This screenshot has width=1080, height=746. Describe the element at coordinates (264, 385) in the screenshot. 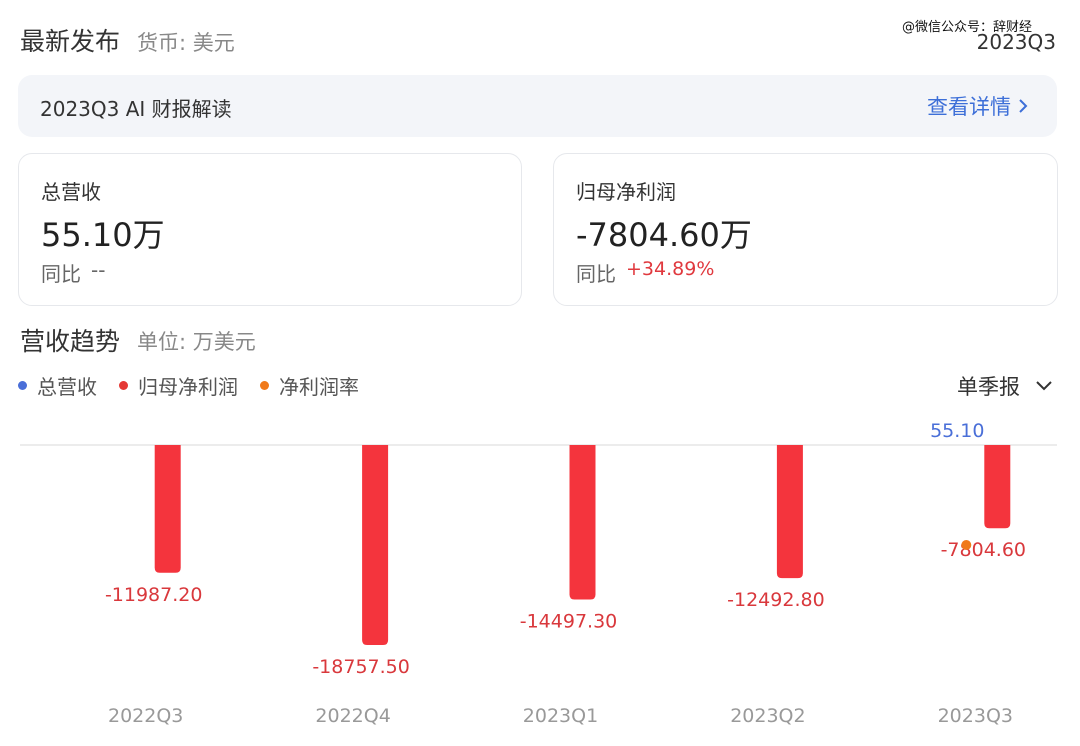

I see `legend-dot-net-margin` at that location.